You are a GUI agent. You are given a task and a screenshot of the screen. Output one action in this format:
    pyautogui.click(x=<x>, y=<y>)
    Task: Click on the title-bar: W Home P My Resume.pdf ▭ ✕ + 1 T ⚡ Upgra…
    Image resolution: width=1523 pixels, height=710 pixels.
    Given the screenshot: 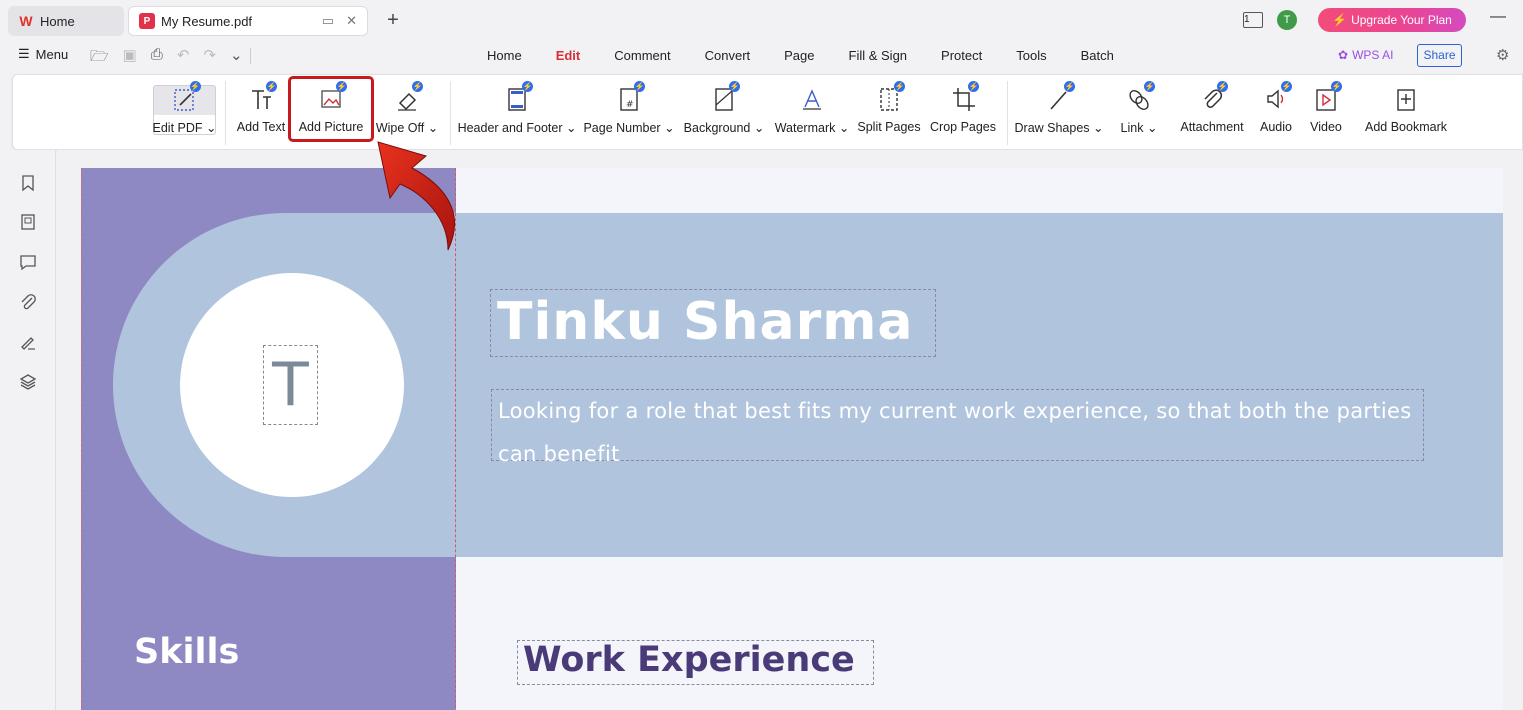 What is the action you would take?
    pyautogui.click(x=761, y=20)
    